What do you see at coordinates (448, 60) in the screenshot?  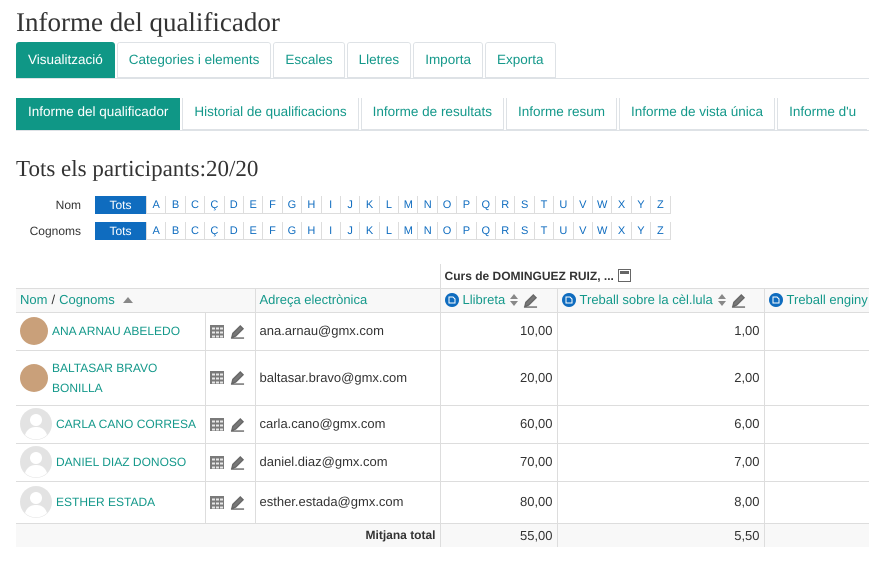 I see `tab: Importa` at bounding box center [448, 60].